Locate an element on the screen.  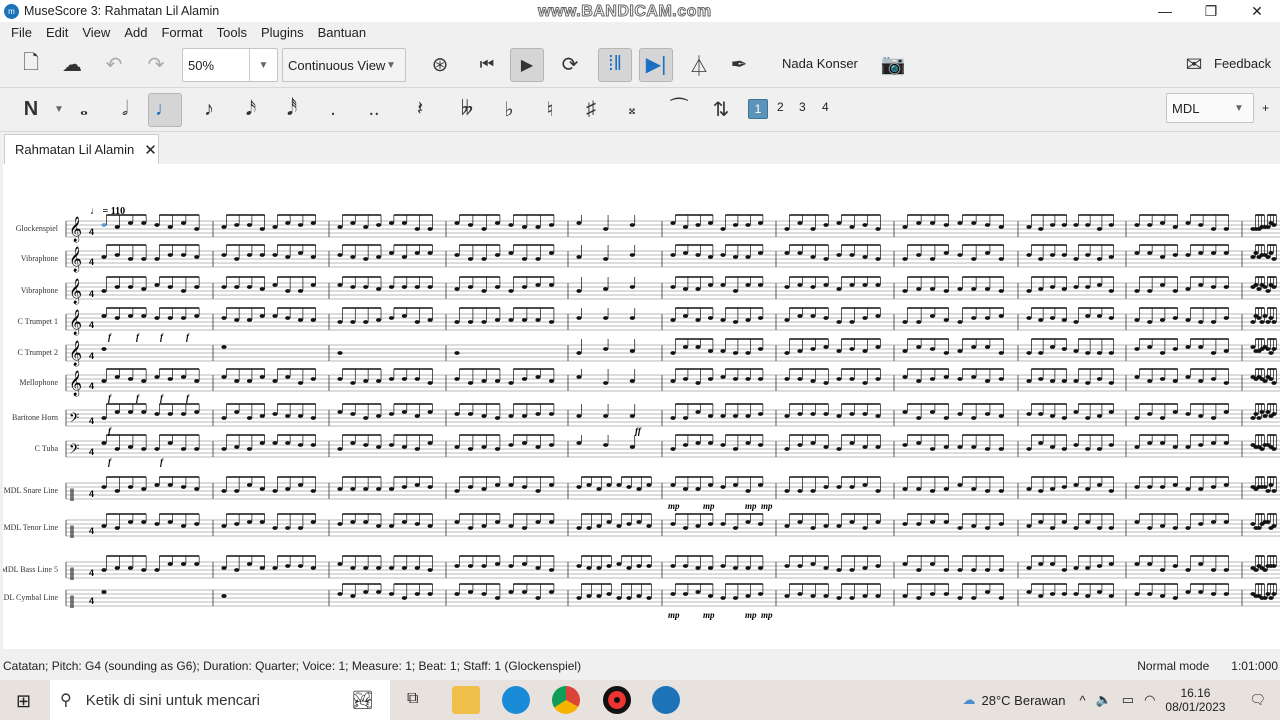
close-button: ✕ is located at coordinates (1257, 11).